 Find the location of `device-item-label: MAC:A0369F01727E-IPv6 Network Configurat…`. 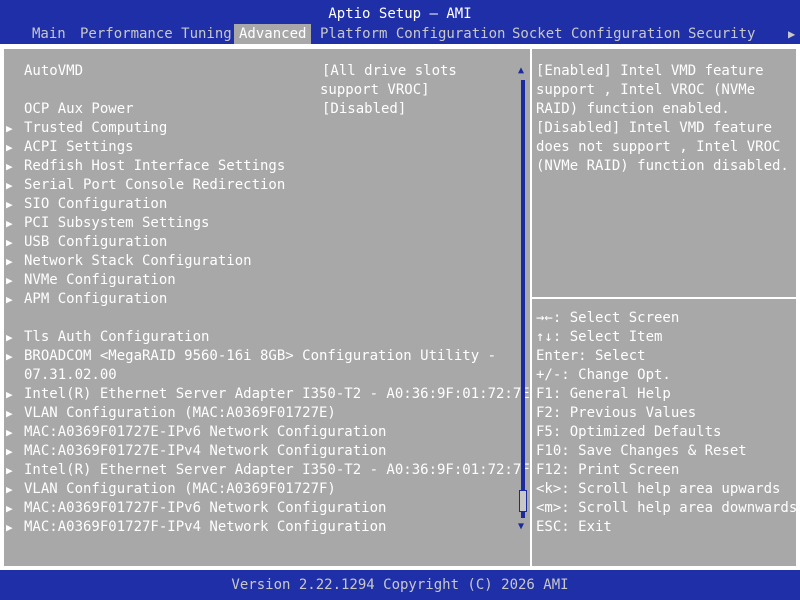

device-item-label: MAC:A0369F01727E-IPv6 Network Configurat… is located at coordinates (205, 432).